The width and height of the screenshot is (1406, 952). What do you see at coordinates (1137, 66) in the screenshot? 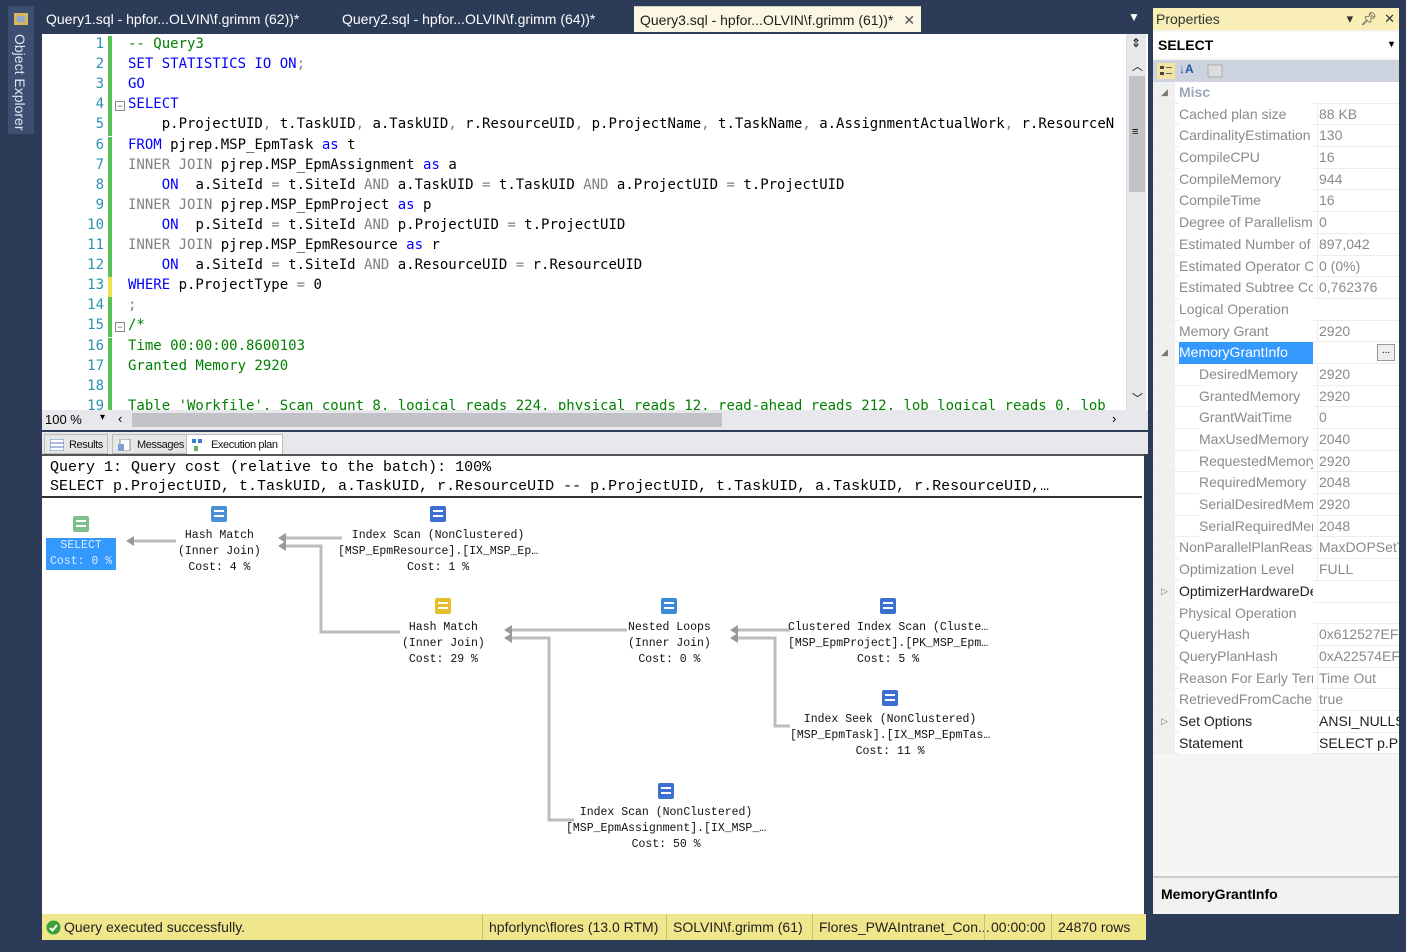
I see `scroll-up-icon: ︿` at bounding box center [1137, 66].